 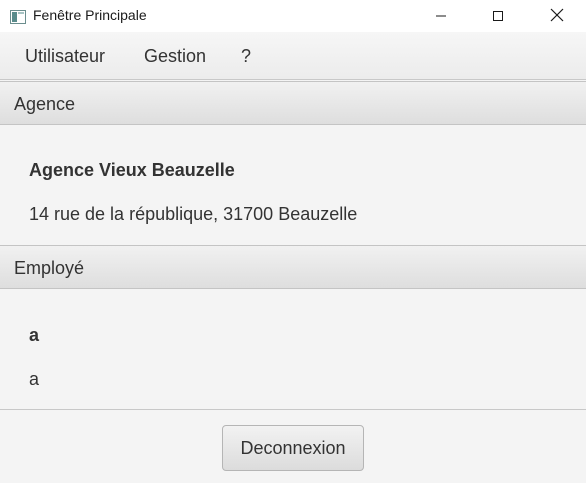 I want to click on employe-pane-title: Employé, so click(x=49, y=268).